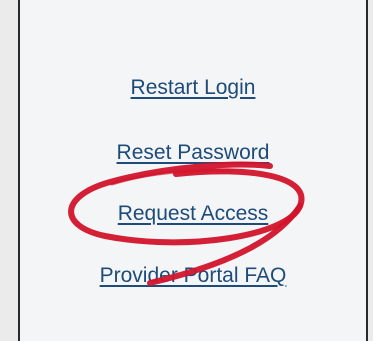  Describe the element at coordinates (193, 88) in the screenshot. I see `restart-login-link: Restart Login` at that location.